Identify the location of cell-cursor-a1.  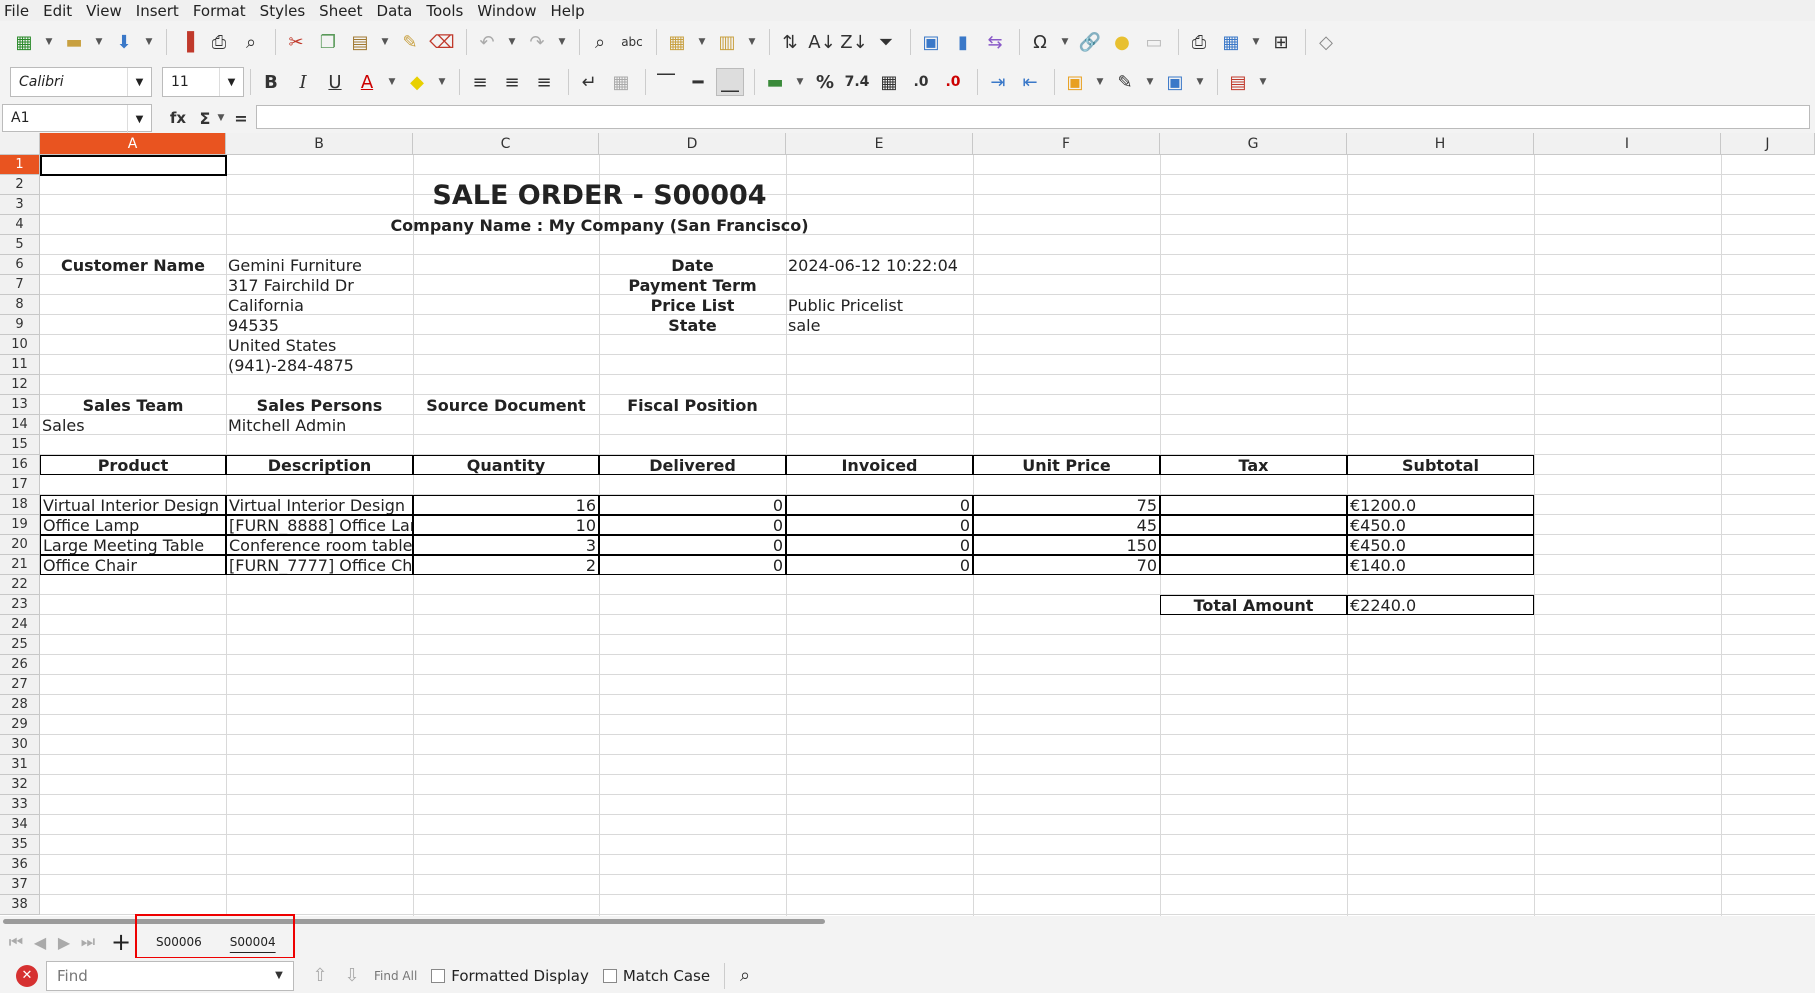
(133, 165).